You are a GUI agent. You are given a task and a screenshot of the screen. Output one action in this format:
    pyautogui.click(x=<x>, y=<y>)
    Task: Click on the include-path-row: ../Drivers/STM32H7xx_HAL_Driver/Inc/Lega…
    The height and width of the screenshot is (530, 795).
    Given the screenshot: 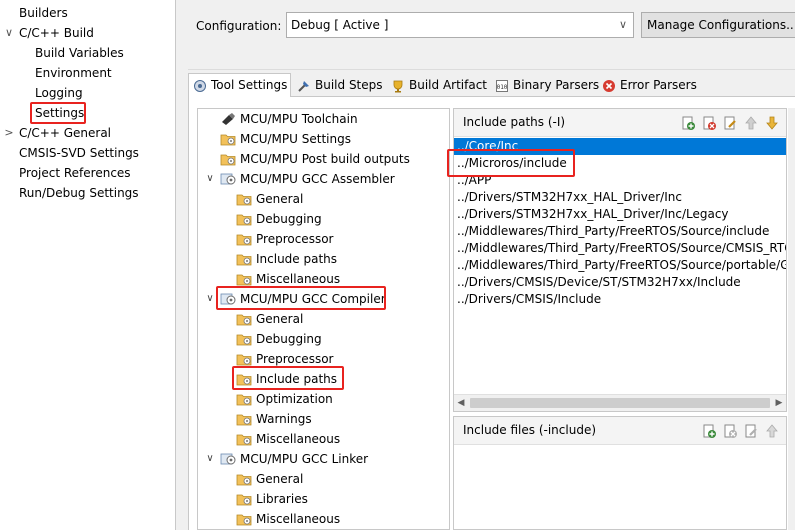 What is the action you would take?
    pyautogui.click(x=593, y=214)
    